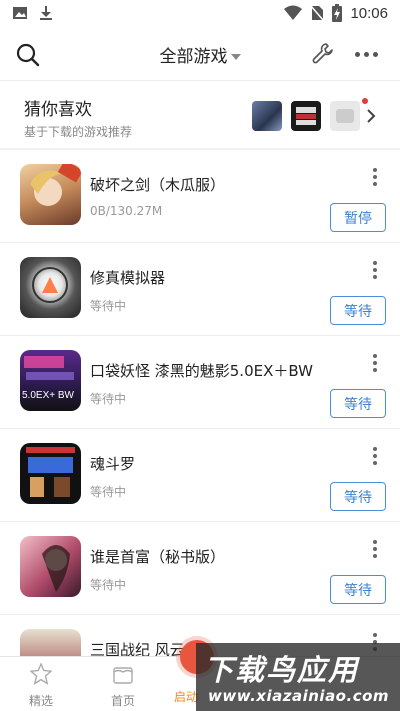 This screenshot has width=400, height=711. Describe the element at coordinates (200, 196) in the screenshot. I see `list-item: 破坏之剑（木瓜服） 0B/130.27M 暂停` at that location.